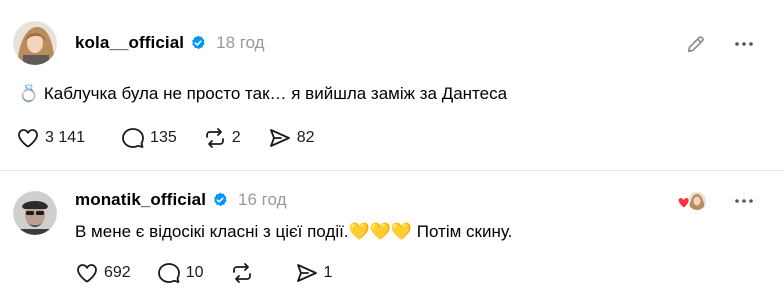 Image resolution: width=784 pixels, height=300 pixels. I want to click on comment-button: 135, so click(149, 138).